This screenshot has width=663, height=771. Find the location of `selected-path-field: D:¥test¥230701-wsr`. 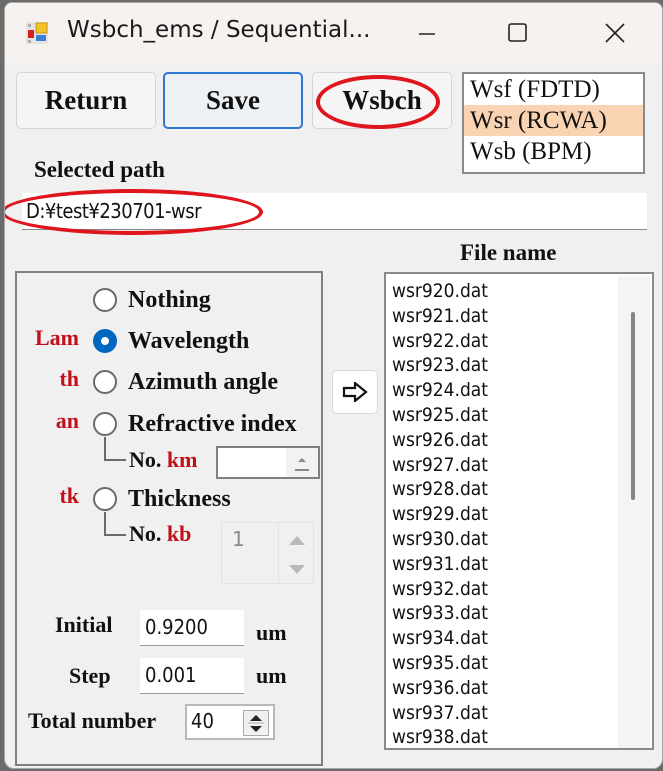

selected-path-field: D:¥test¥230701-wsr is located at coordinates (334, 211).